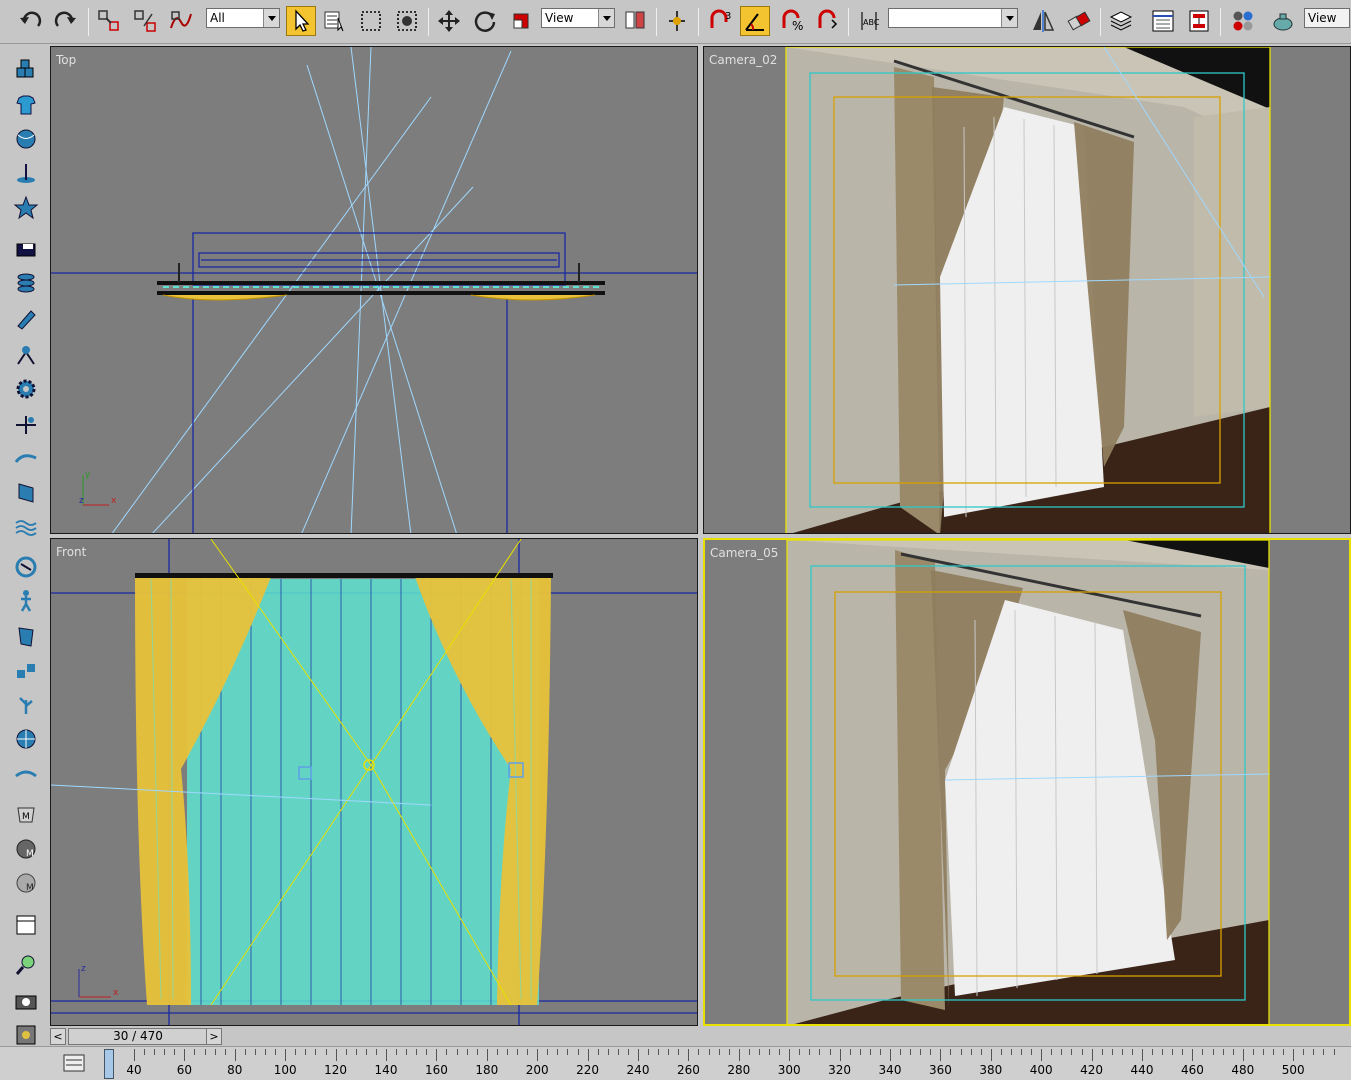 Image resolution: width=1351 pixels, height=1080 pixels. What do you see at coordinates (26, 775) in the screenshot?
I see `hair-icon` at bounding box center [26, 775].